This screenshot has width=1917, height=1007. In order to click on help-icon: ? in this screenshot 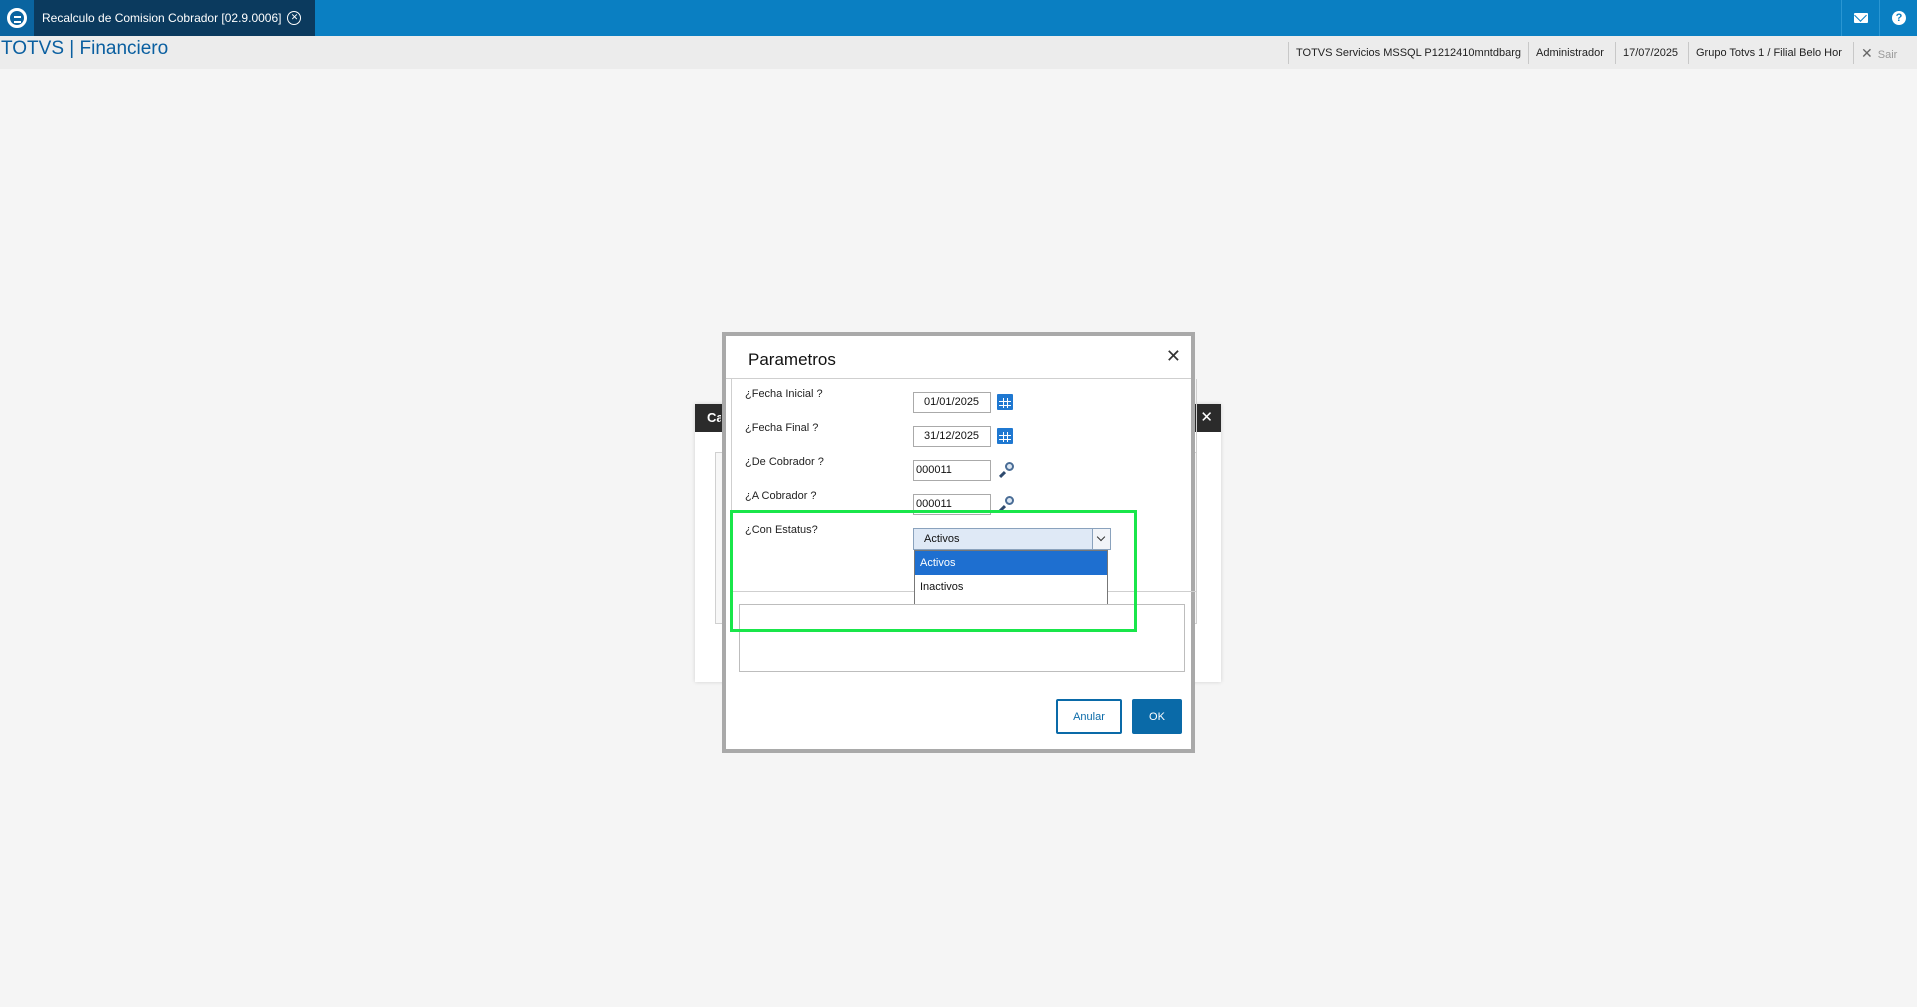, I will do `click(1898, 18)`.